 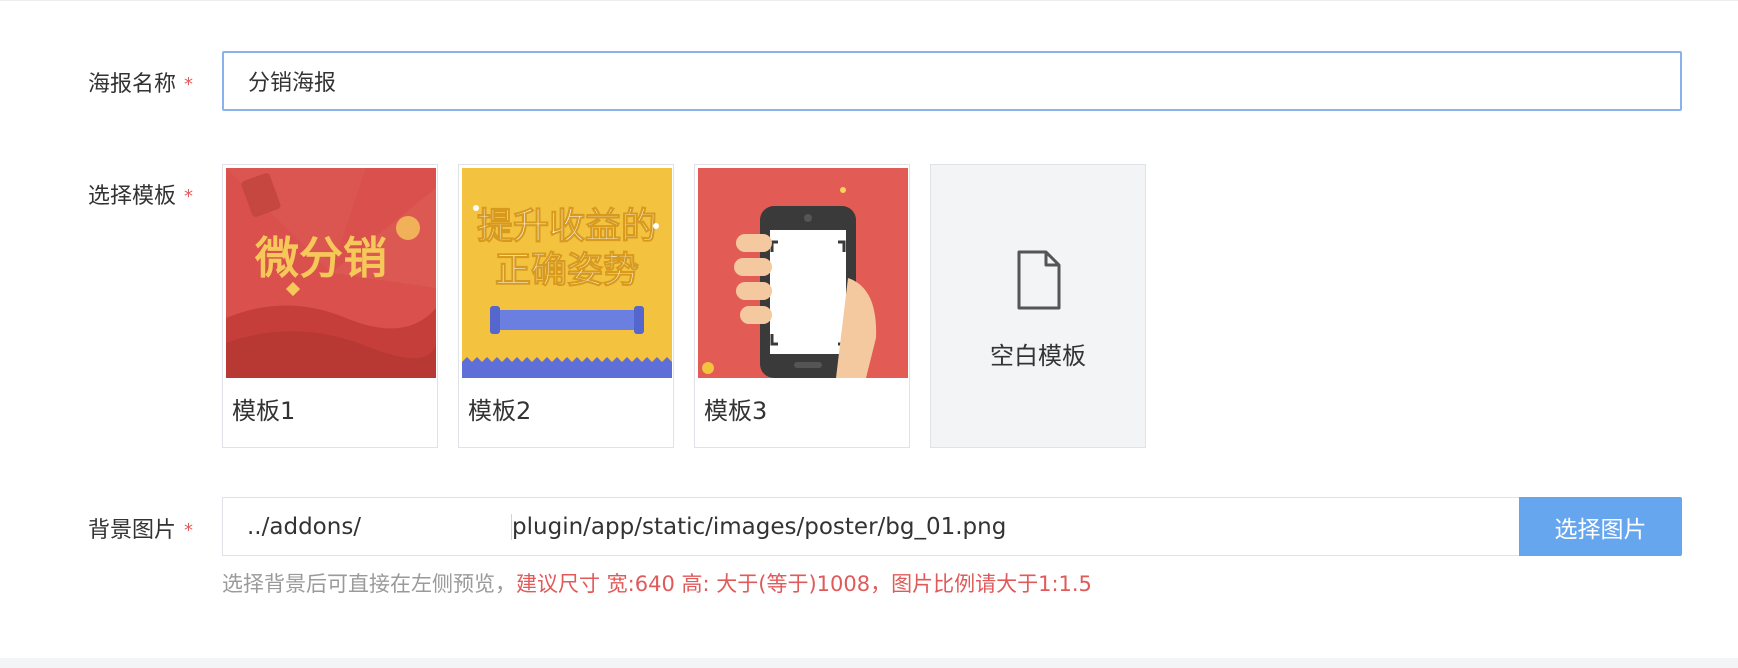 What do you see at coordinates (804, 584) in the screenshot?
I see `background-size-warning: 建议尺寸 宽:640 高: 大于(等于)1008，图片比例请大于1:1.5` at bounding box center [804, 584].